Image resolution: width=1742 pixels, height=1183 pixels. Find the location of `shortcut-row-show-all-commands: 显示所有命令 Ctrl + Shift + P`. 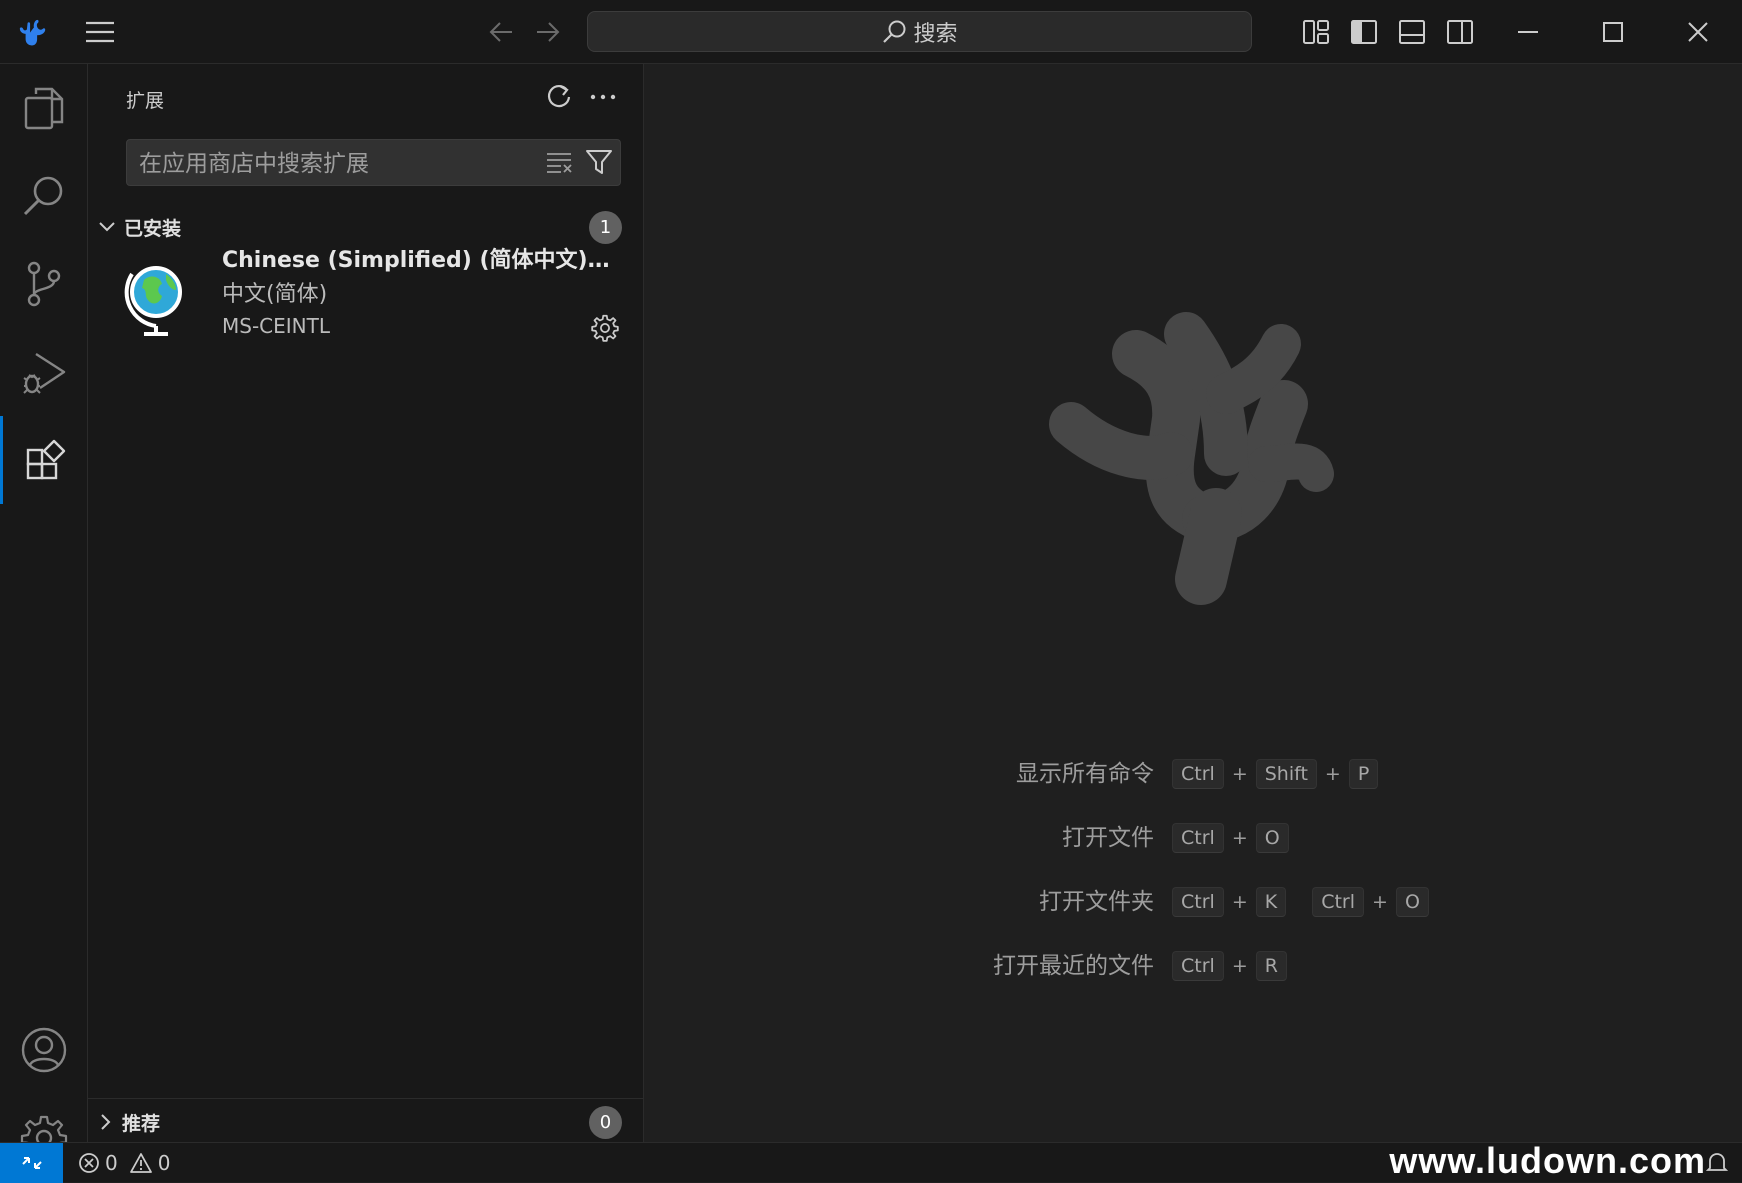

shortcut-row-show-all-commands: 显示所有命令 Ctrl + Shift + P is located at coordinates (1193, 774).